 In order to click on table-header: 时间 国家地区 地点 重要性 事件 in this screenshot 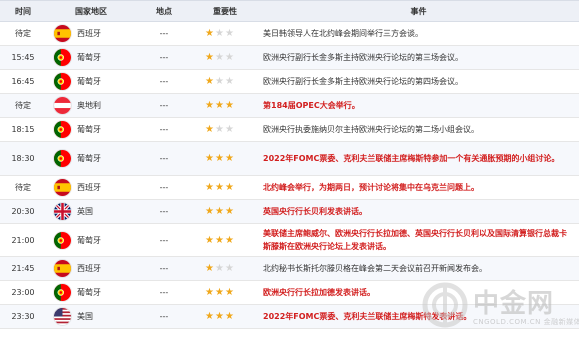, I will do `click(289, 11)`.